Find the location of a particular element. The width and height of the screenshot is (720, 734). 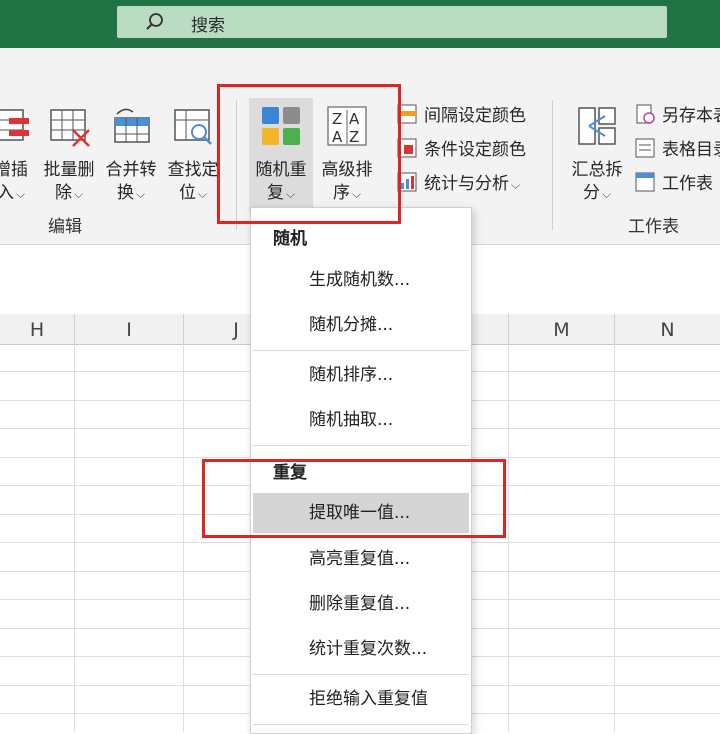

summary-split-icon is located at coordinates (597, 126).